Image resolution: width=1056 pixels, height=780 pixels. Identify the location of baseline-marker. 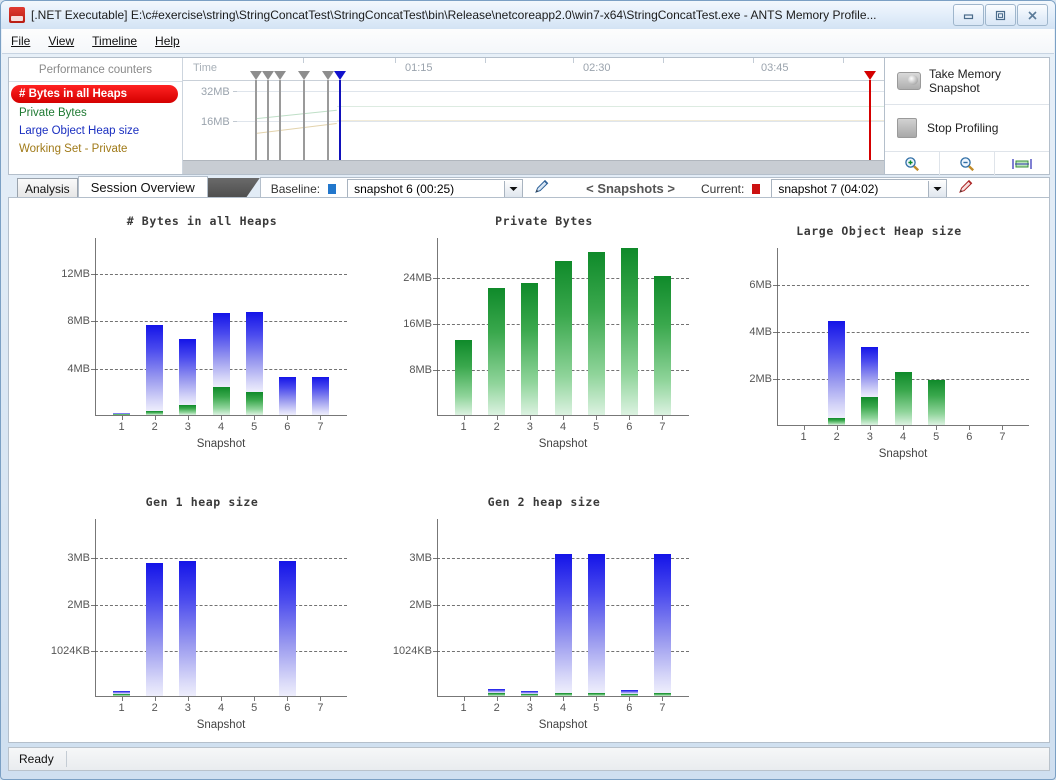
(340, 75).